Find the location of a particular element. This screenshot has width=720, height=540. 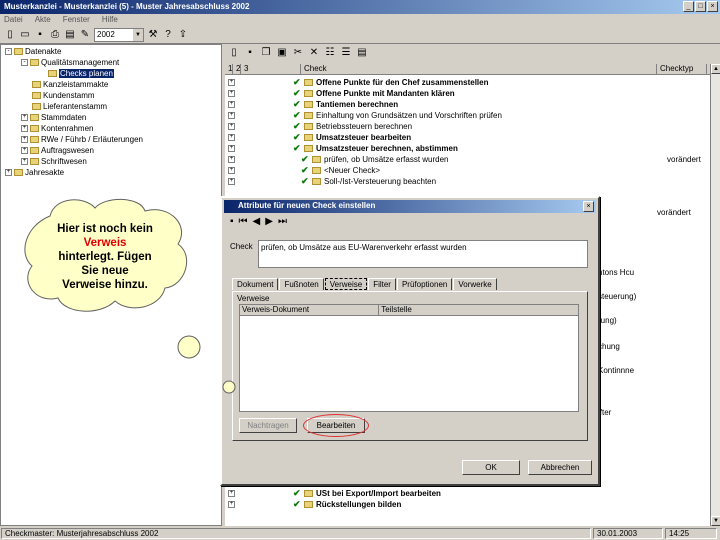

table-row: + ✔ <Neuer Check> is located at coordinates (468, 170).